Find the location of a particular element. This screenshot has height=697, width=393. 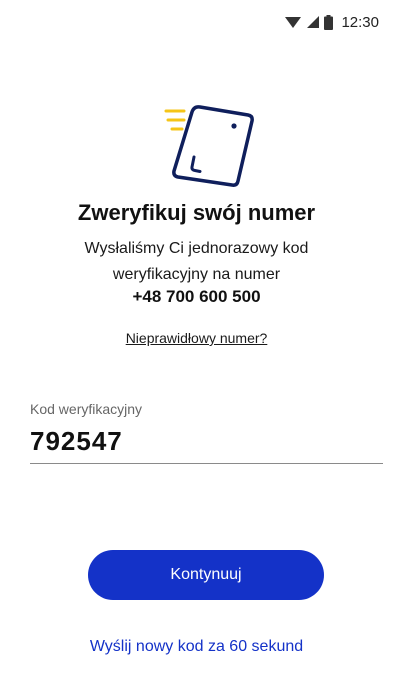

battery-icon is located at coordinates (329, 22).